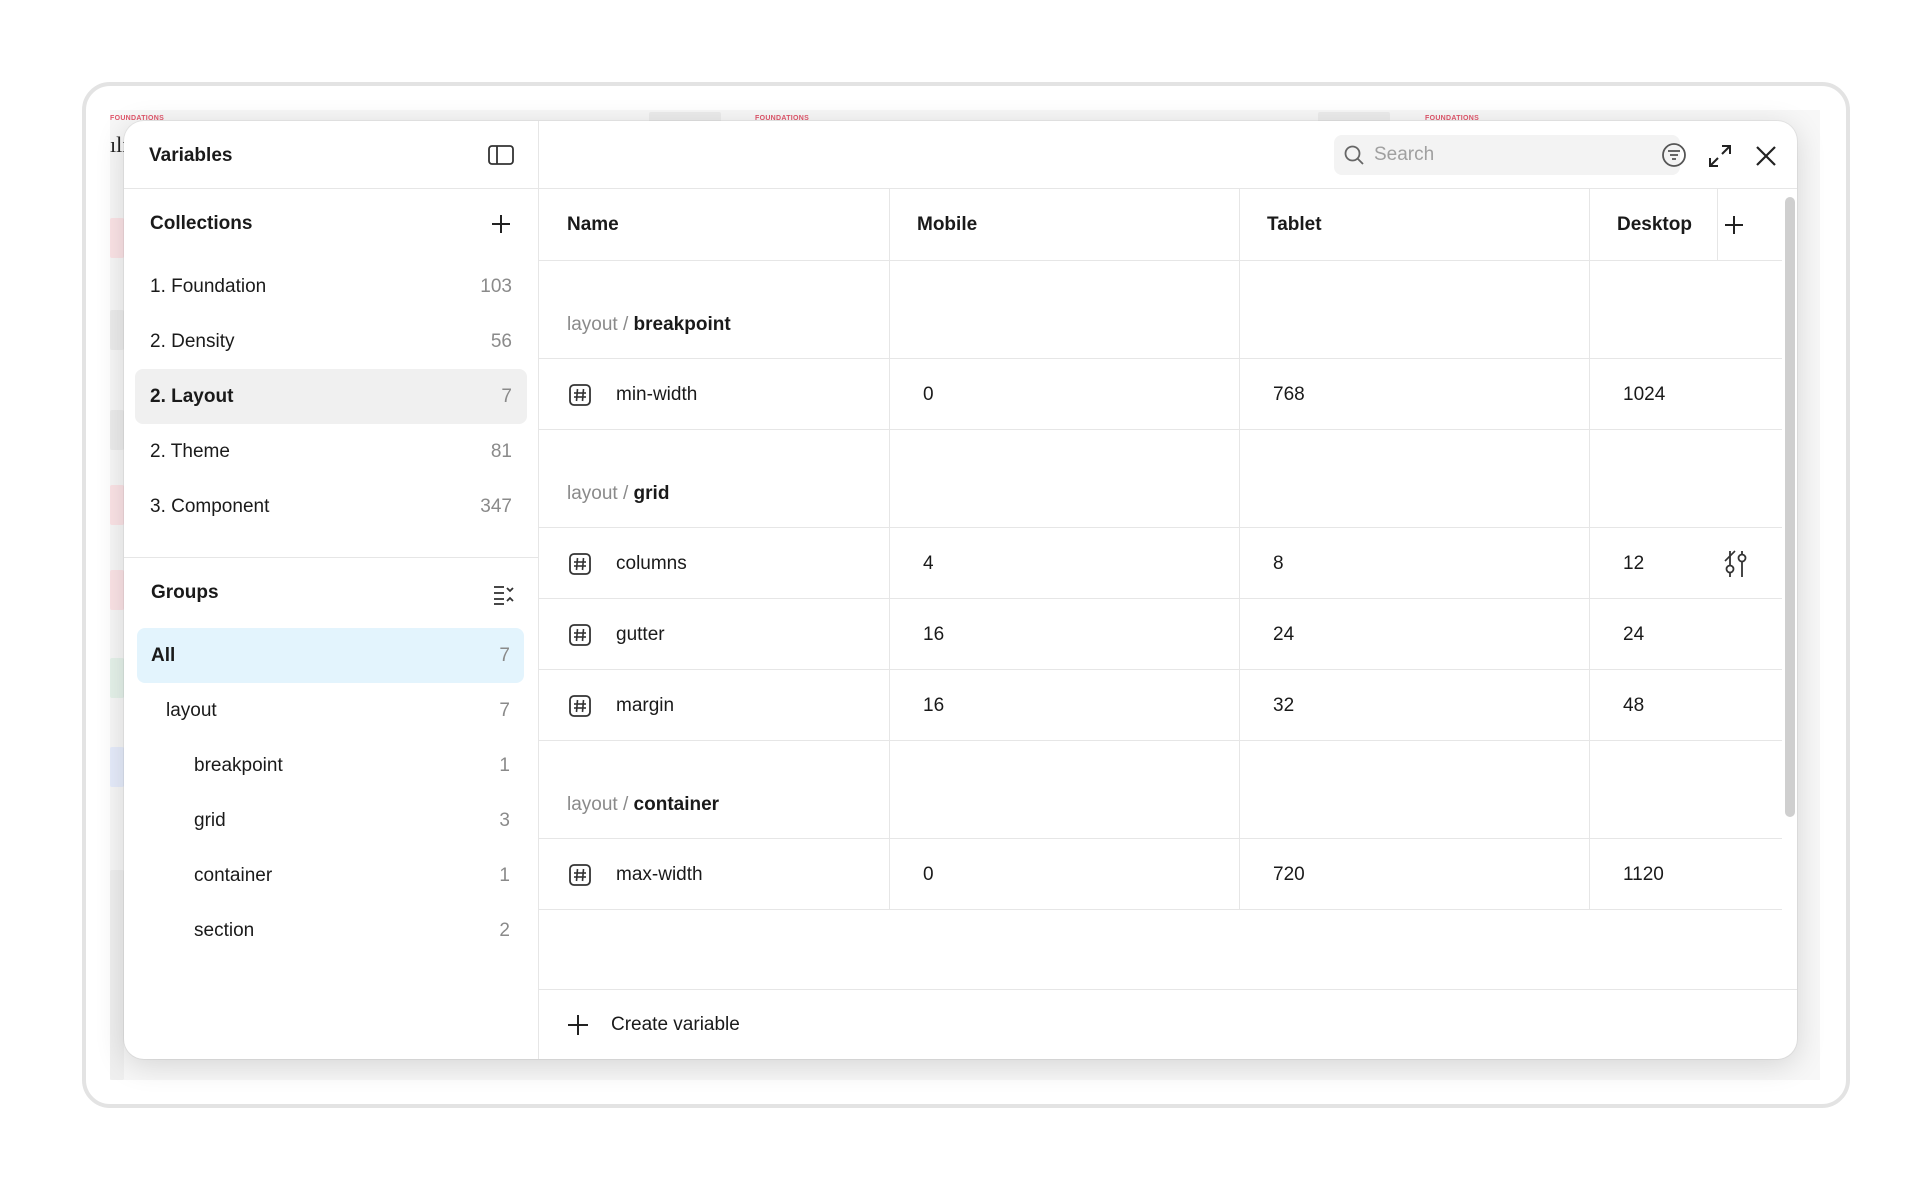 The image size is (1920, 1184). I want to click on collection-count: 81, so click(501, 451).